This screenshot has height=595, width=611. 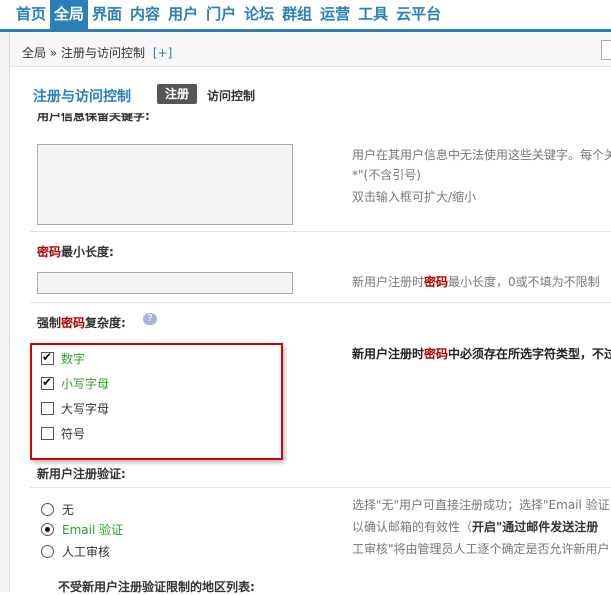 I want to click on radio-email, so click(x=47, y=529).